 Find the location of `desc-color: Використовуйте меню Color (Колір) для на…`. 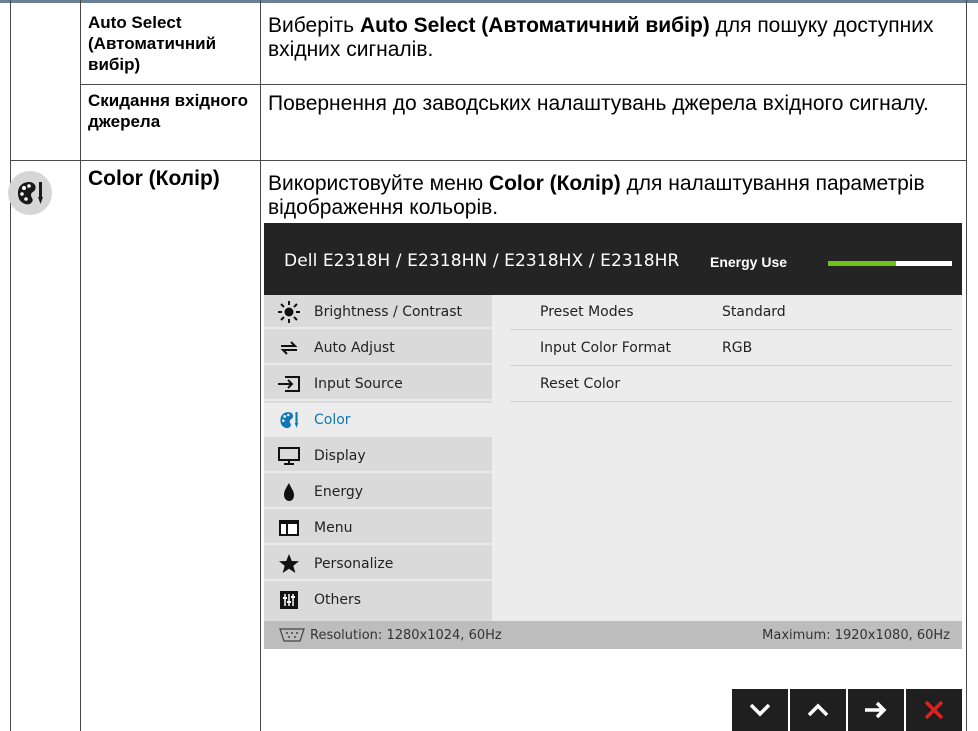

desc-color: Використовуйте меню Color (Колір) для на… is located at coordinates (596, 195).